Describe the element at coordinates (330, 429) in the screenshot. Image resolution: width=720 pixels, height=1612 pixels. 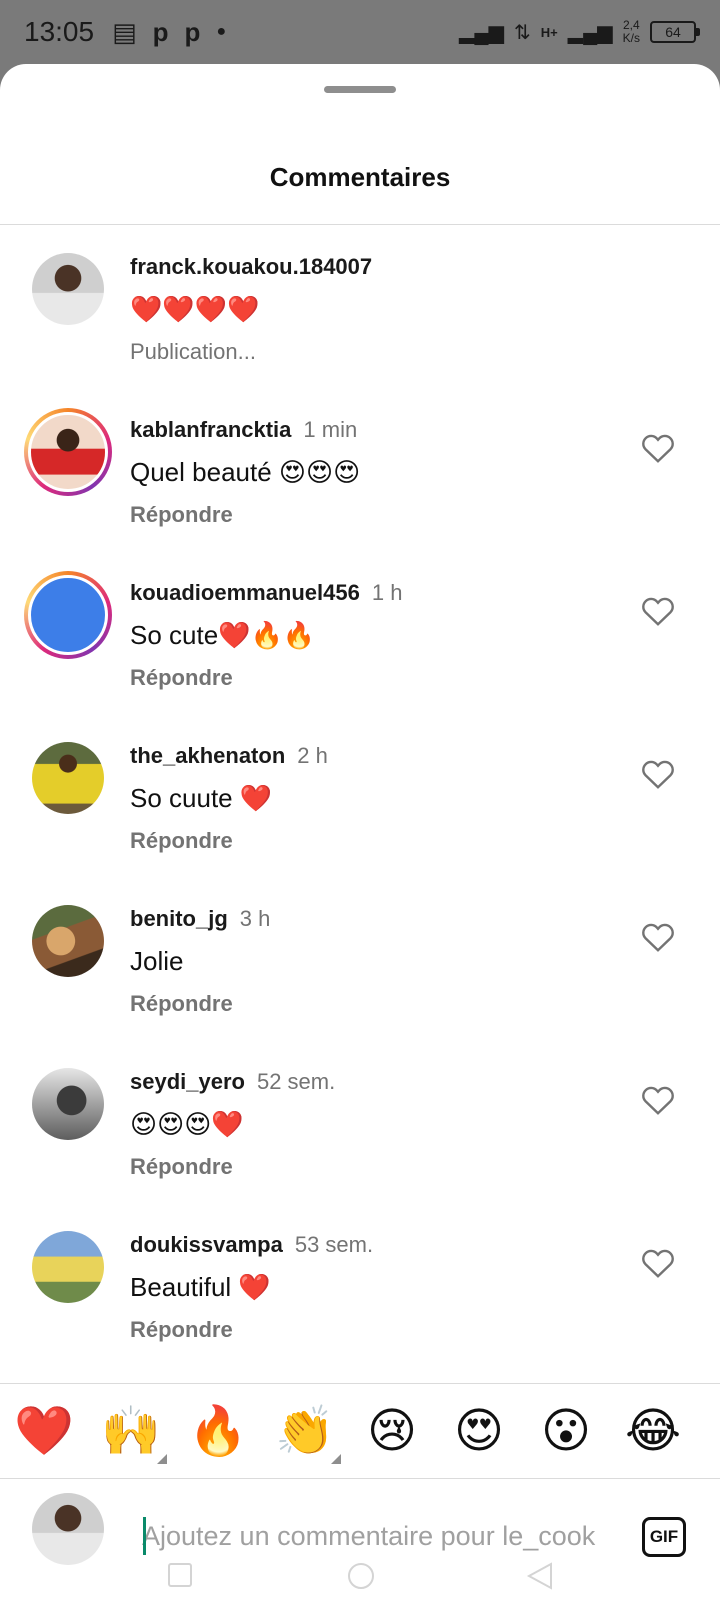
I see `comment-time: 1 min` at that location.